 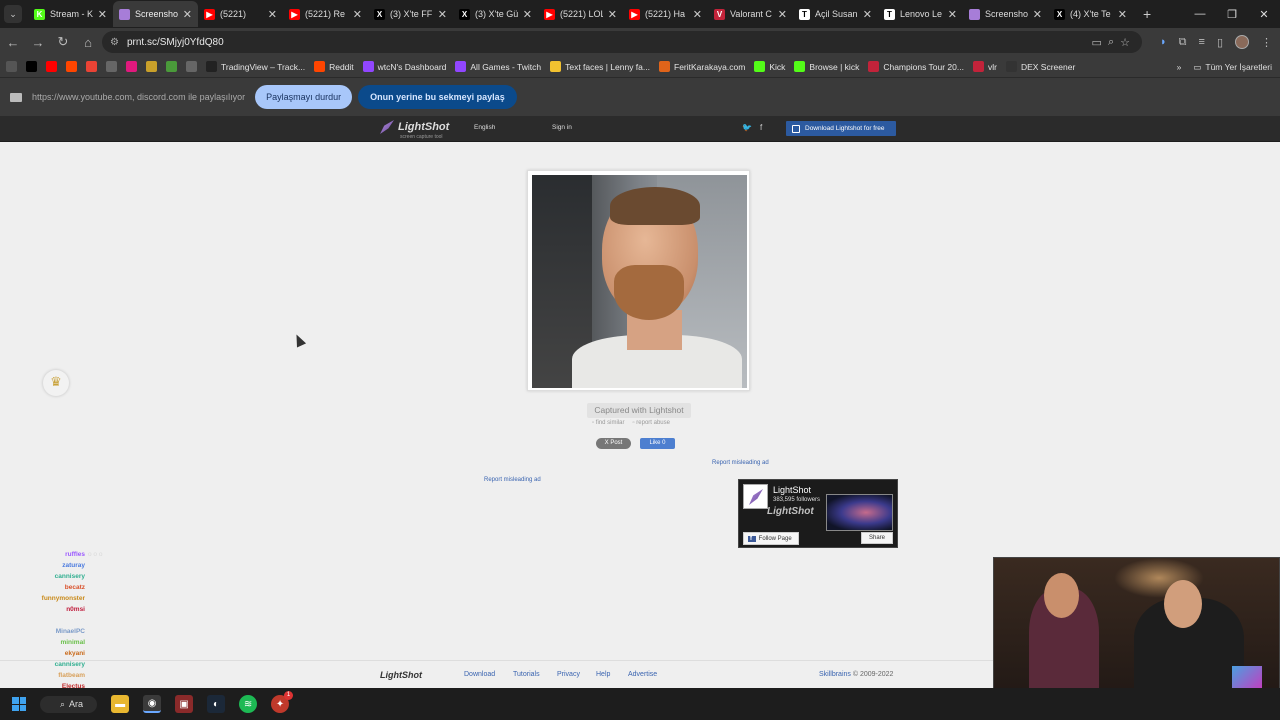 What do you see at coordinates (120, 704) in the screenshot?
I see `file-explorer-icon: ▬` at bounding box center [120, 704].